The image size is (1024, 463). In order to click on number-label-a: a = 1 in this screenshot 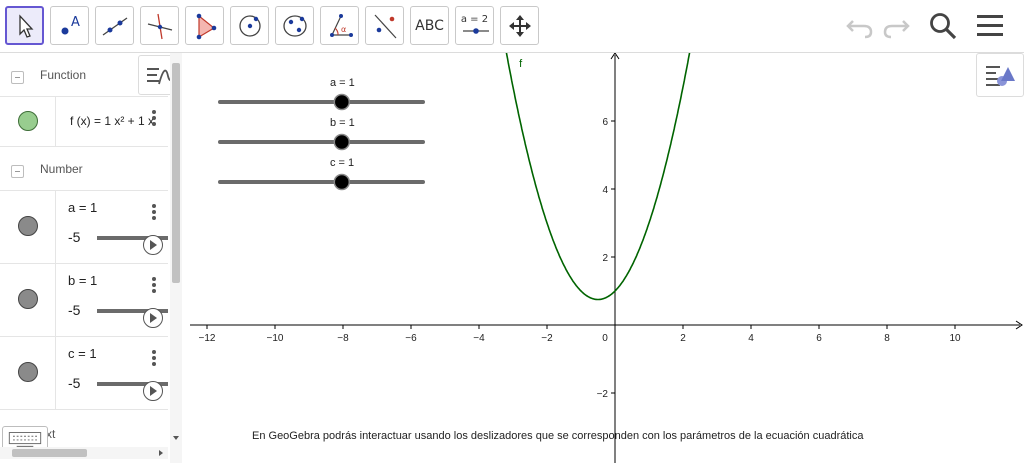, I will do `click(82, 207)`.